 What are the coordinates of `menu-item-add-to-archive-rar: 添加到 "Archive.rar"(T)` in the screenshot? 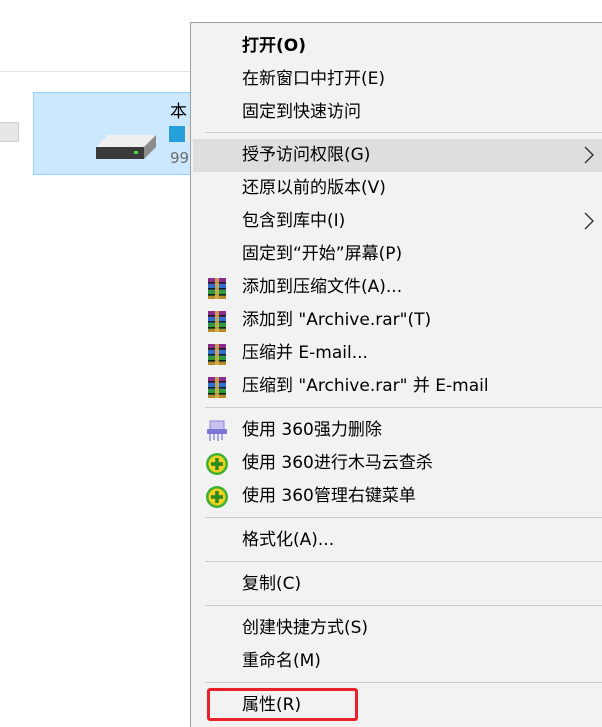 It's located at (397, 320).